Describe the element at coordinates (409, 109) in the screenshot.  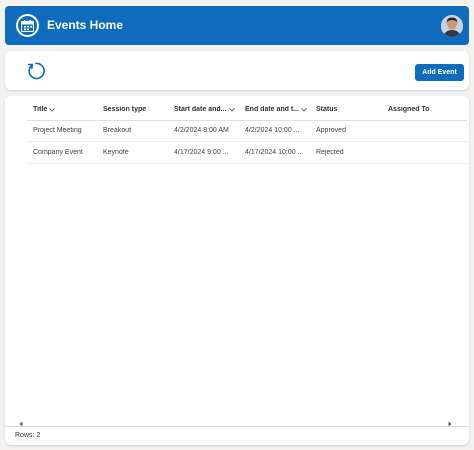
I see `column-header-label: Assigned To` at that location.